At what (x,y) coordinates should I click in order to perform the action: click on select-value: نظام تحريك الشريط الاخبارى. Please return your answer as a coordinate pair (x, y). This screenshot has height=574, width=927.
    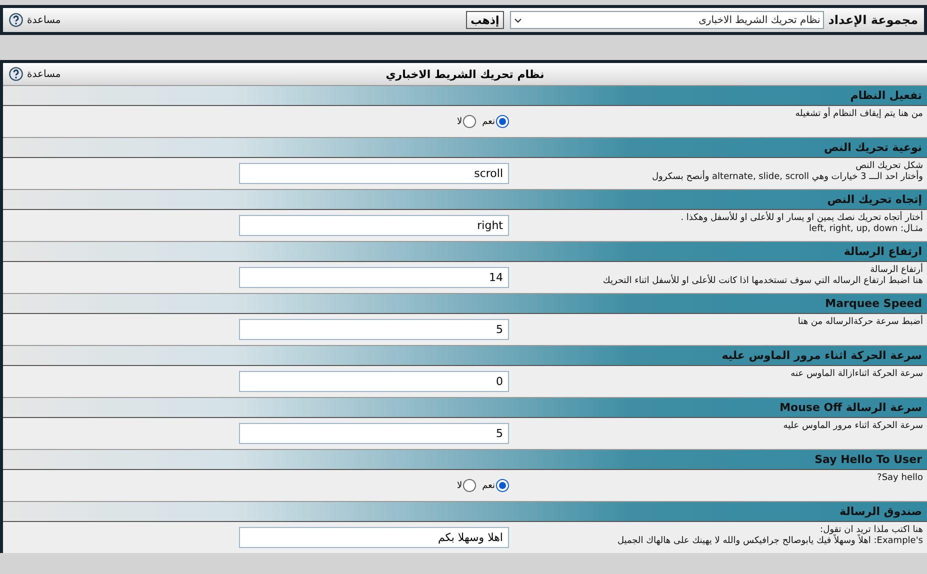
    Looking at the image, I should click on (759, 20).